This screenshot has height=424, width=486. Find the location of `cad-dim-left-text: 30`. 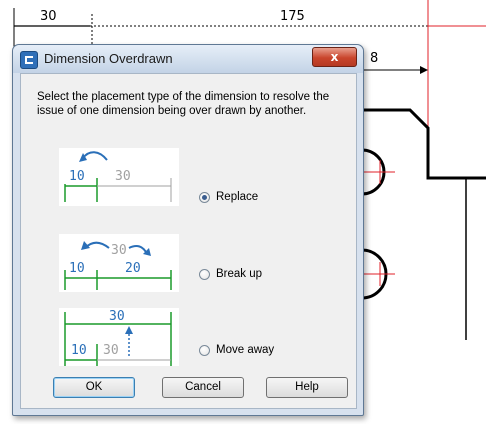

cad-dim-left-text: 30 is located at coordinates (48, 16).